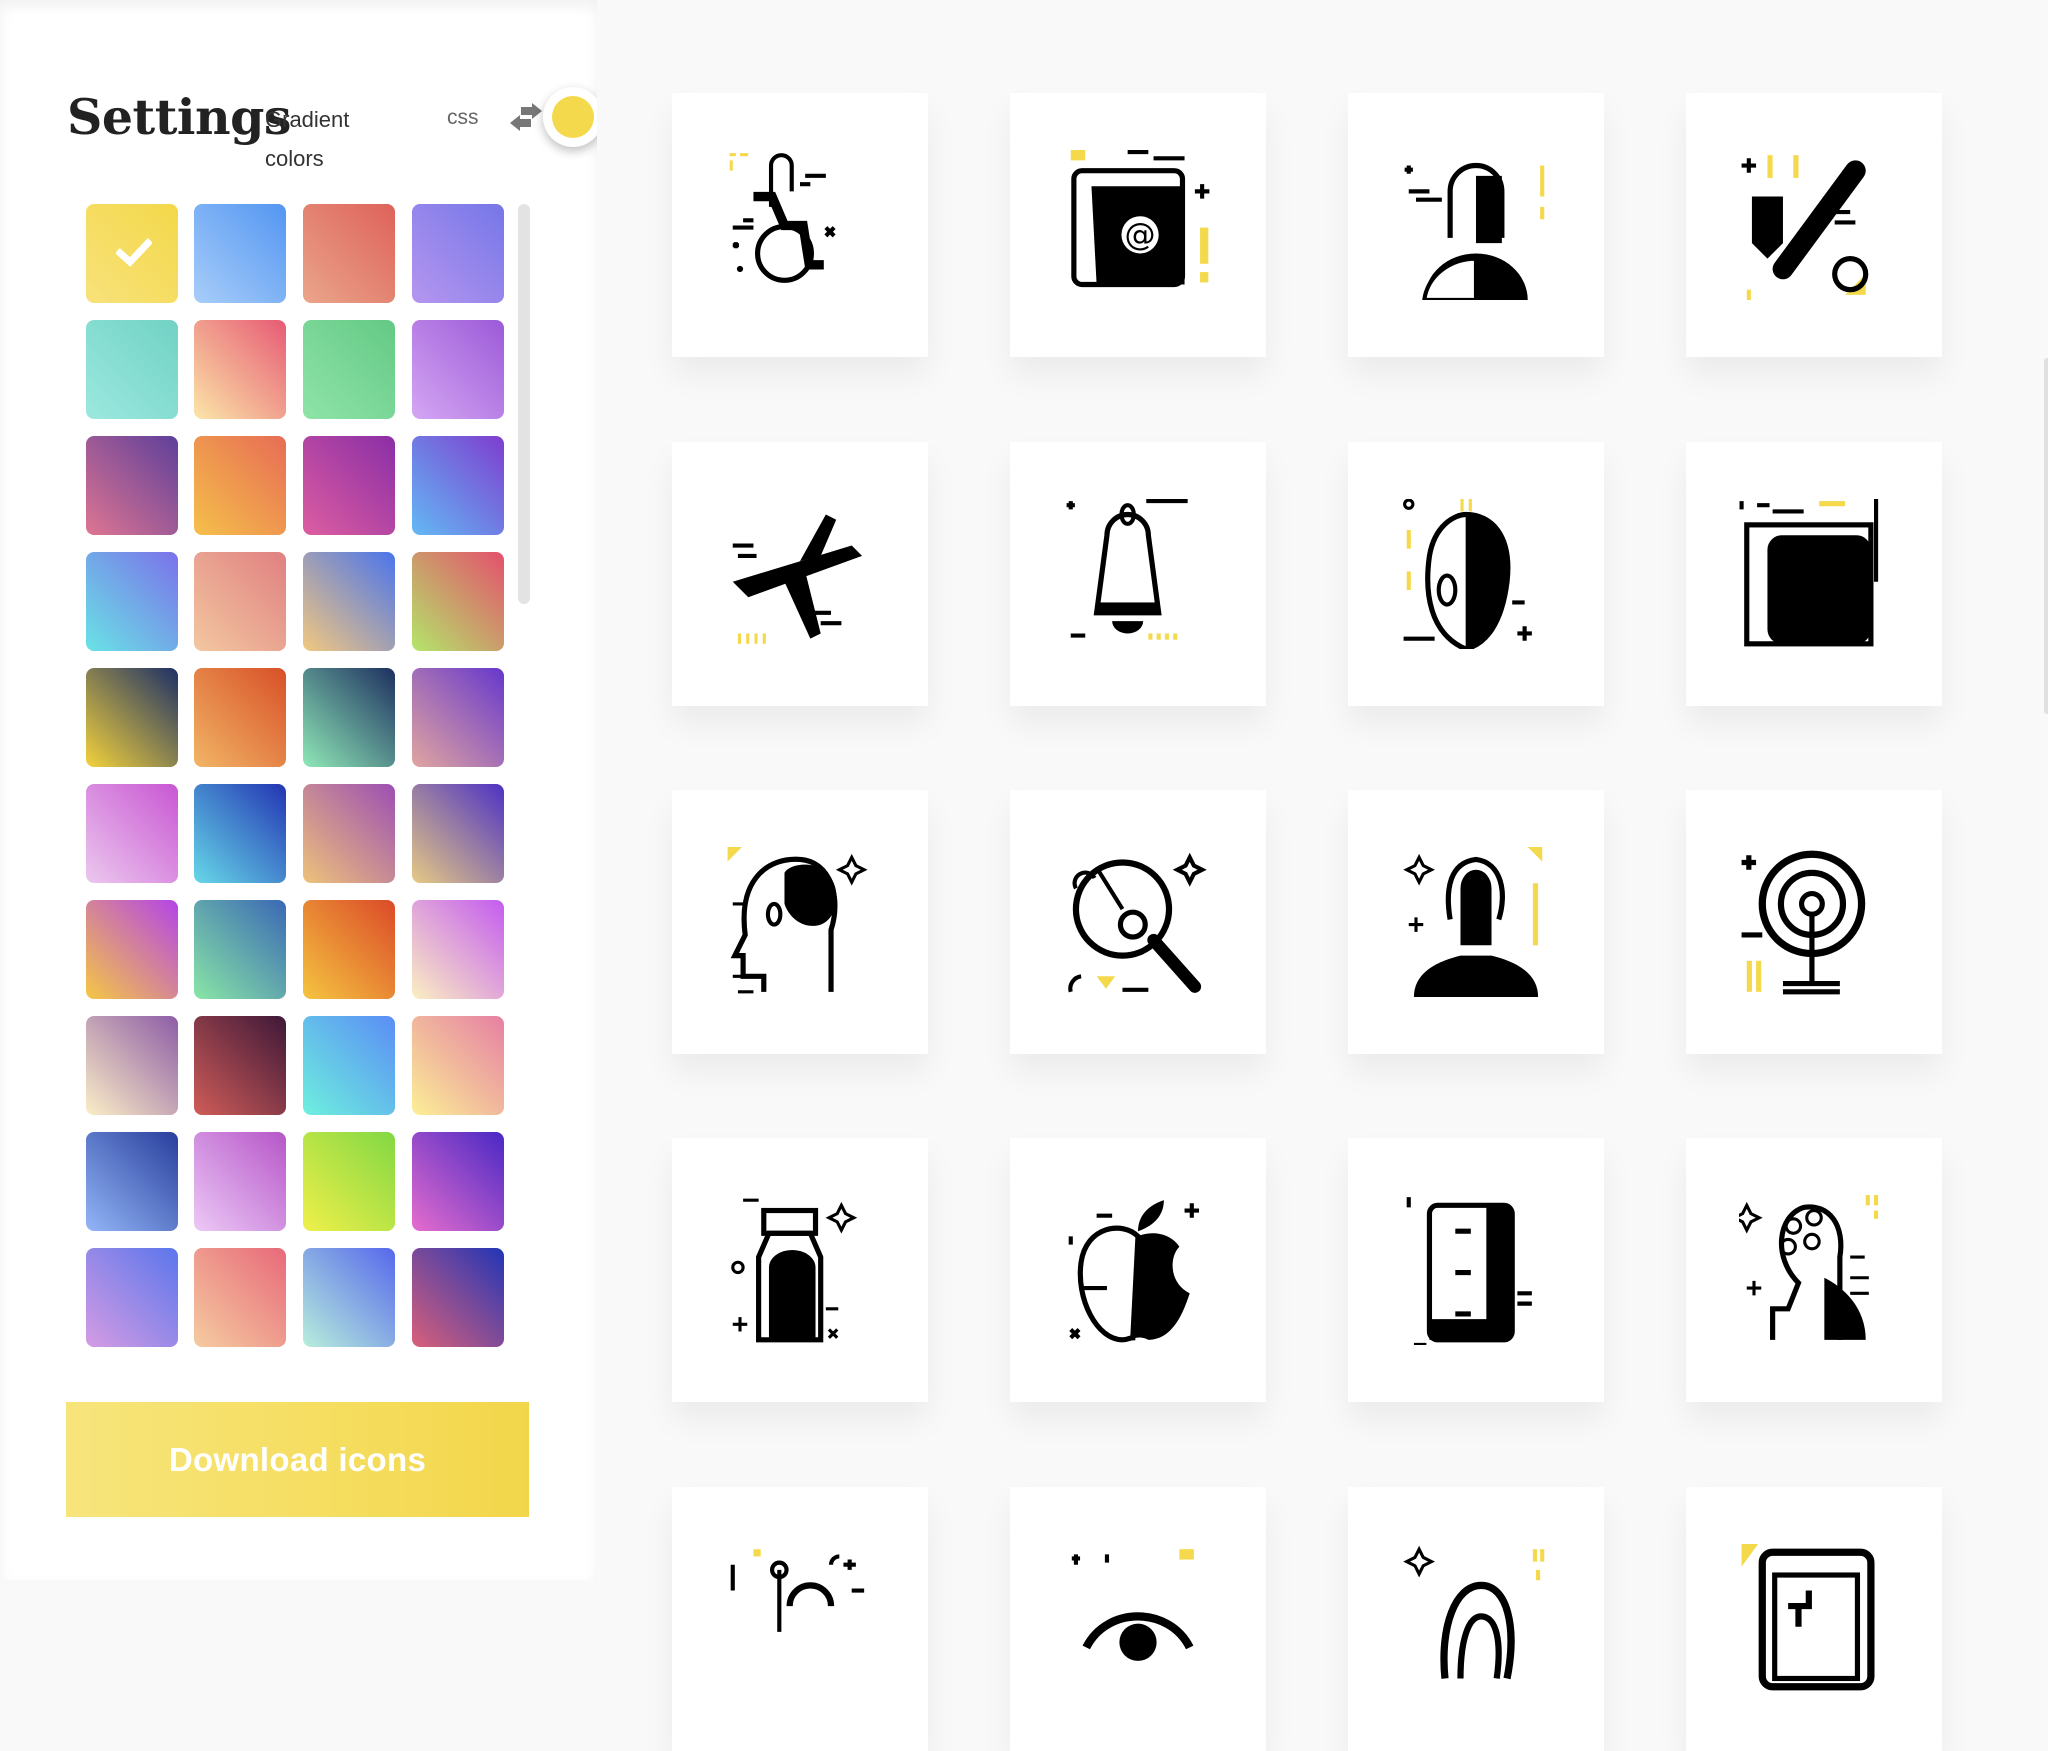  Describe the element at coordinates (1132, 1605) in the screenshot. I see `eye-icon` at that location.